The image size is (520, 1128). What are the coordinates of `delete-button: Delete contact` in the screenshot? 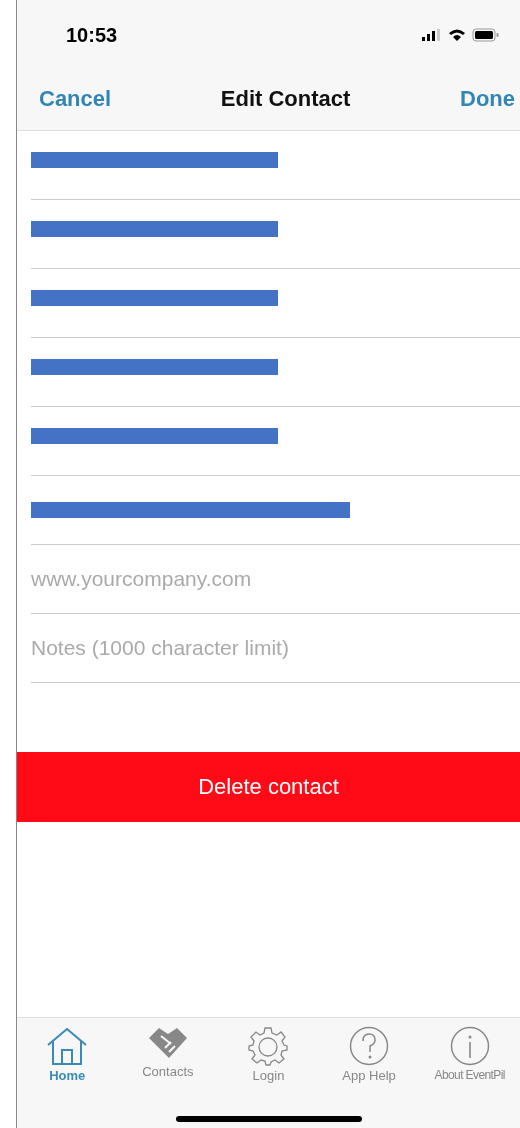 It's located at (268, 787).